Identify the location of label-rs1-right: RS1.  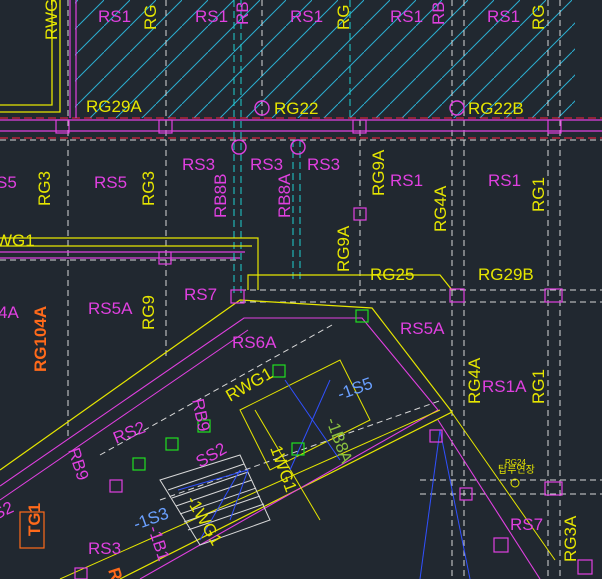
(504, 180).